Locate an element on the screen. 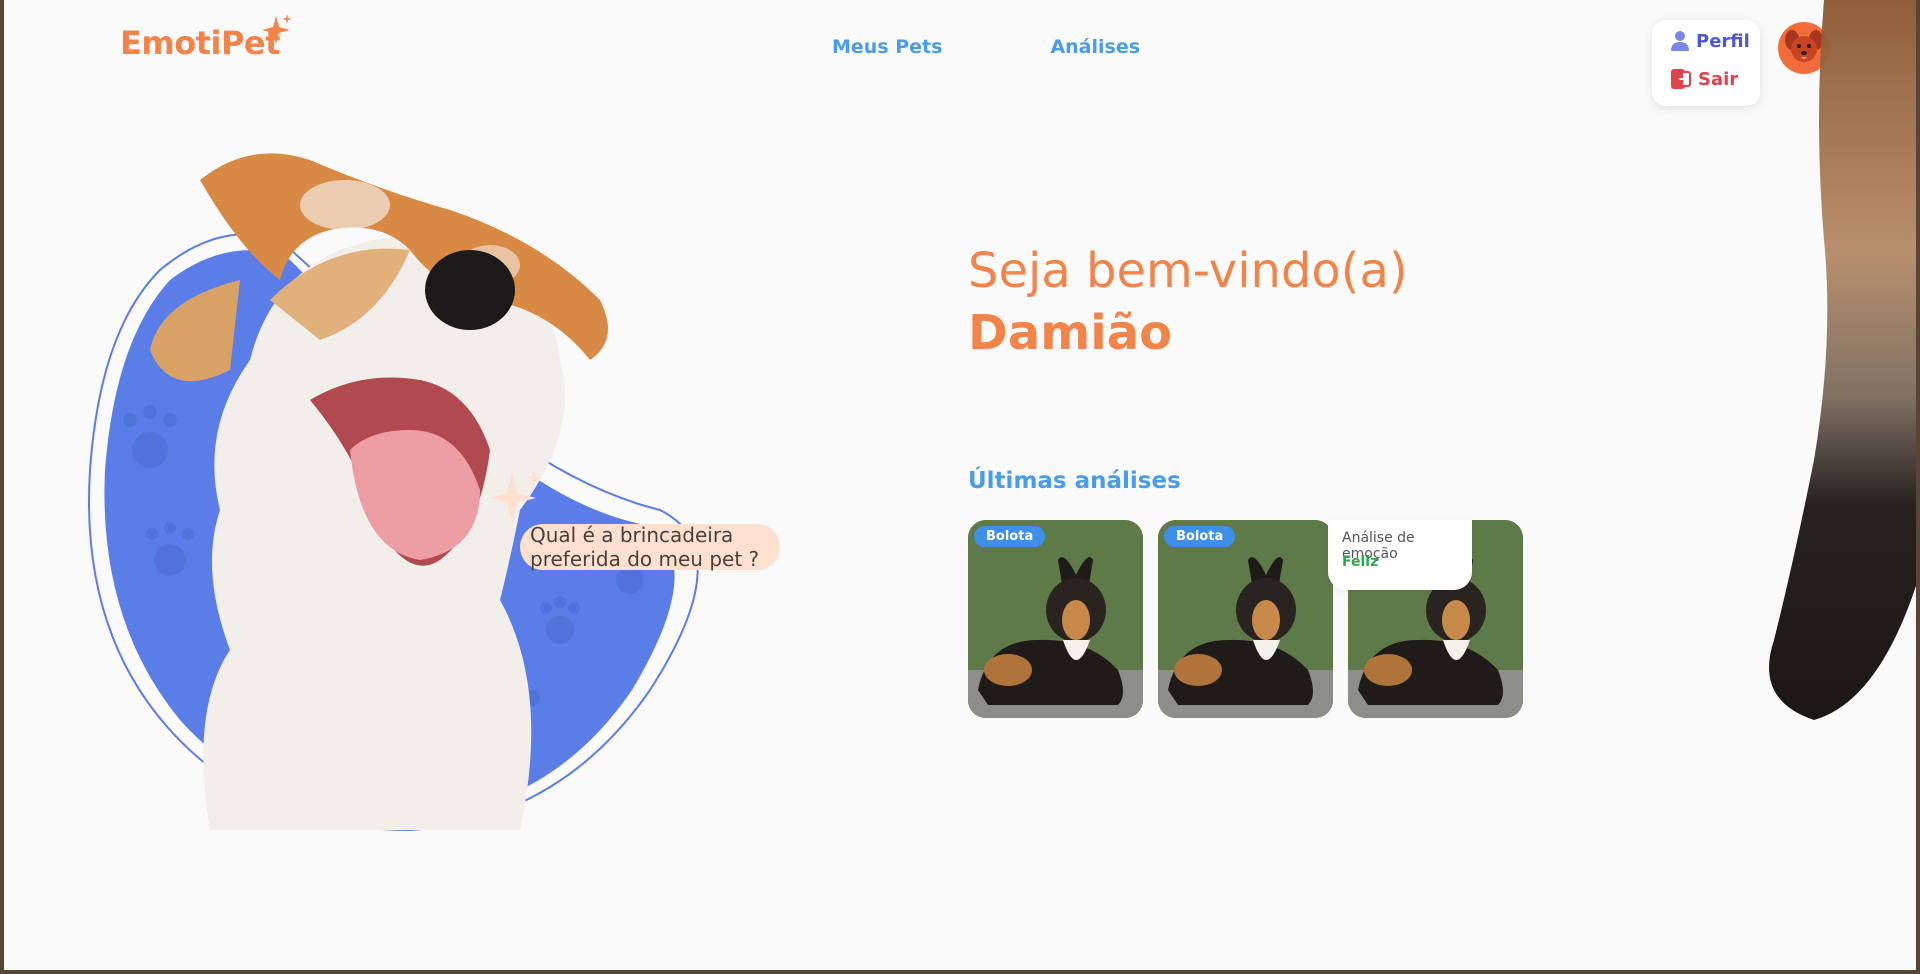  user-name: Damião is located at coordinates (1070, 333).